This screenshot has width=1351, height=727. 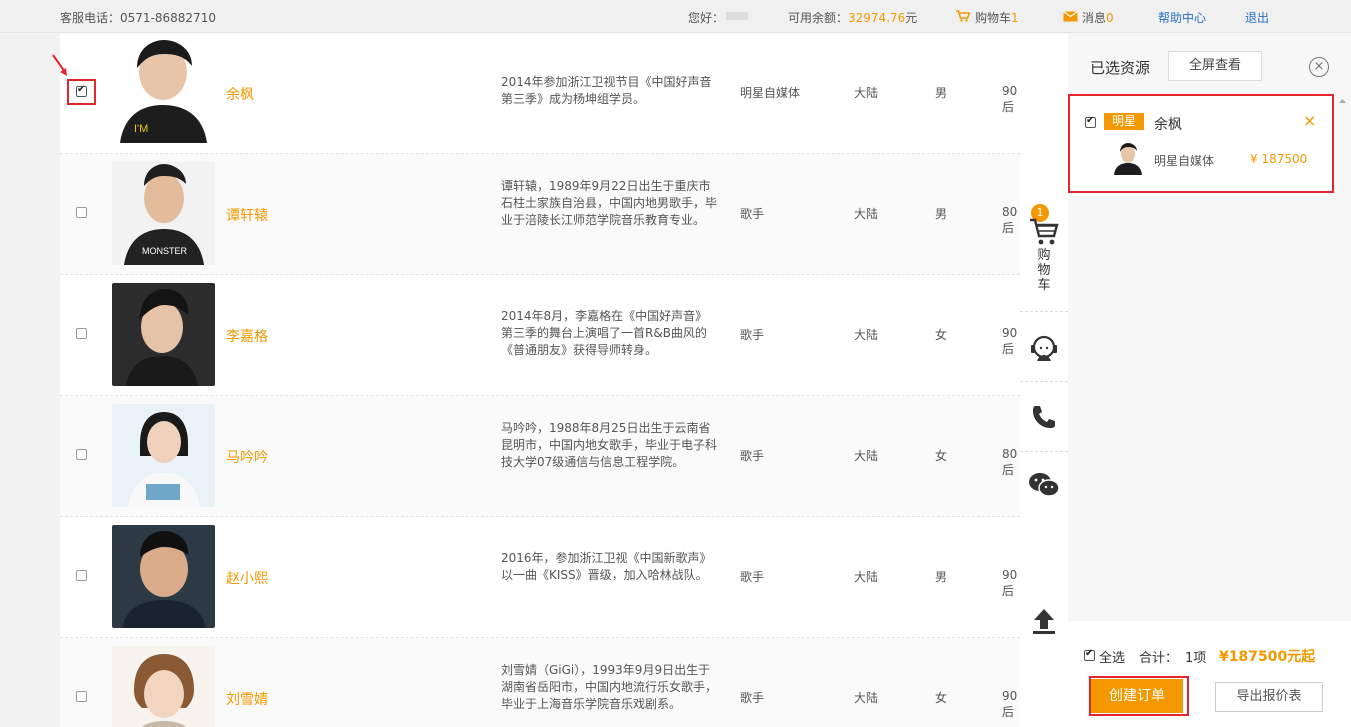 What do you see at coordinates (1319, 67) in the screenshot?
I see `close-icon: ×` at bounding box center [1319, 67].